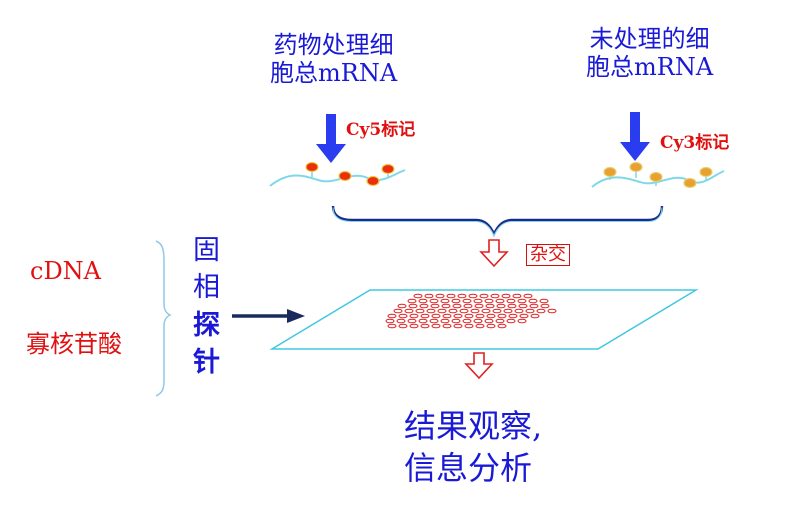  Describe the element at coordinates (206, 325) in the screenshot. I see `probe-char-3: 探` at that location.